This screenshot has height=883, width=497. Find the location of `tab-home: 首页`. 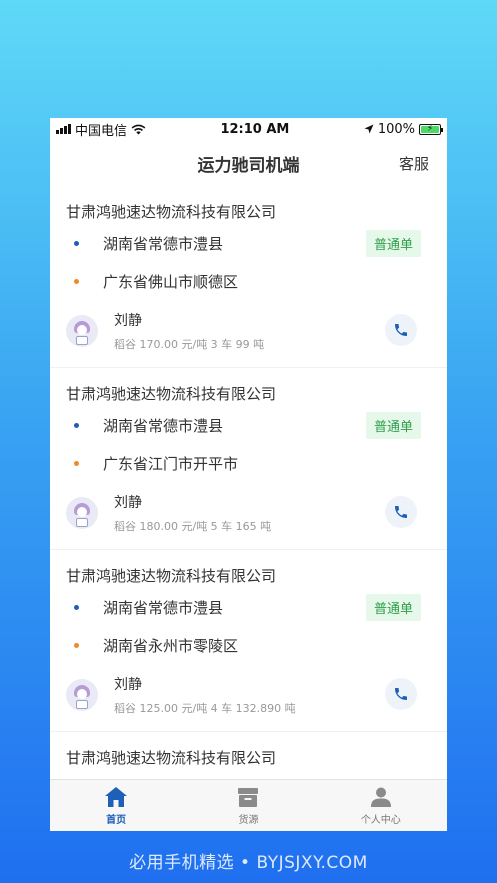

tab-home: 首页 is located at coordinates (116, 805).